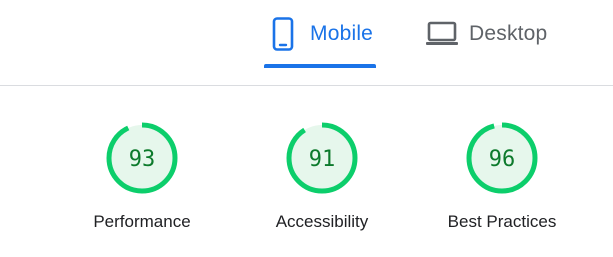 The height and width of the screenshot is (257, 613). What do you see at coordinates (283, 34) in the screenshot?
I see `smartphone-icon` at bounding box center [283, 34].